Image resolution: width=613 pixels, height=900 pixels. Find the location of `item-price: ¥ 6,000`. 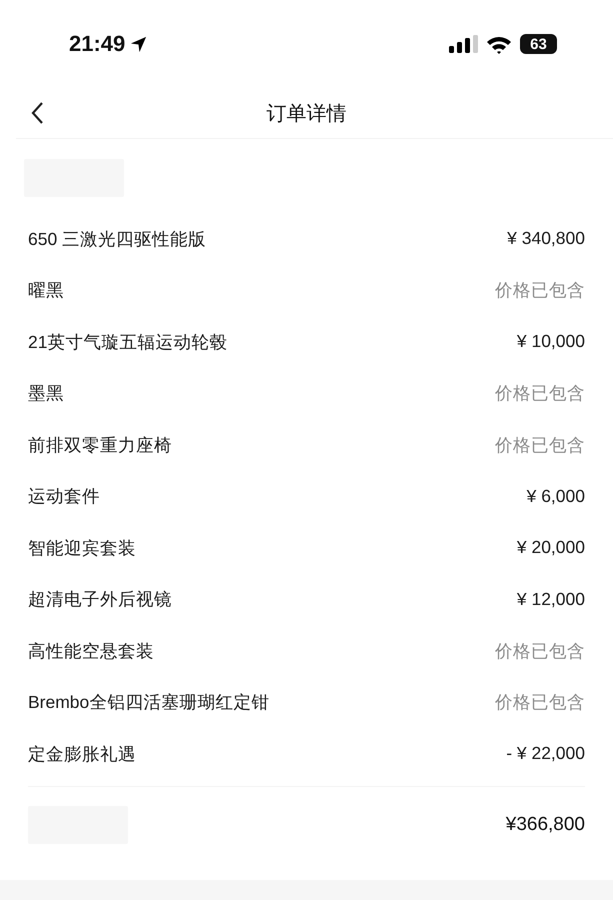

item-price: ¥ 6,000 is located at coordinates (555, 496).